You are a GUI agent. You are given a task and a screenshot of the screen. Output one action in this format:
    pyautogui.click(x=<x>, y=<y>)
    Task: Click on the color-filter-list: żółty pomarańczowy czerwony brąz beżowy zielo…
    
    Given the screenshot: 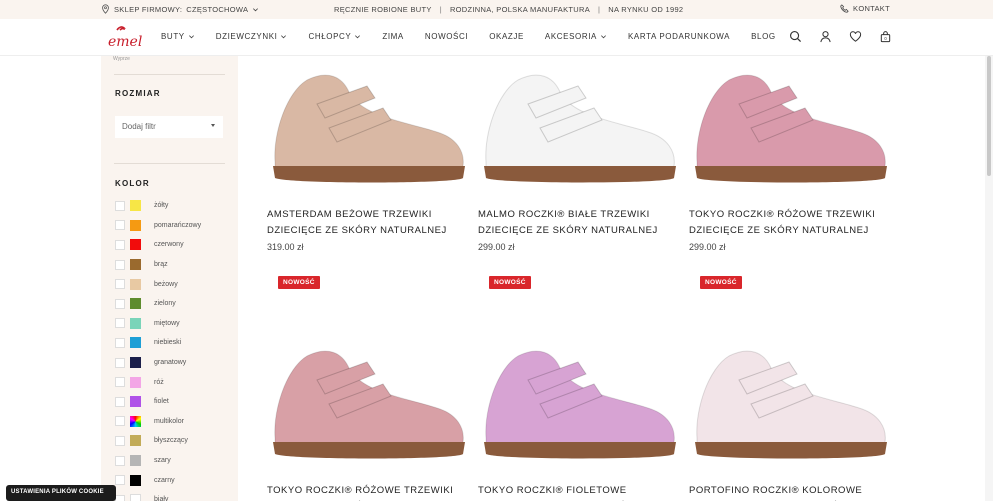 What is the action you would take?
    pyautogui.click(x=175, y=348)
    